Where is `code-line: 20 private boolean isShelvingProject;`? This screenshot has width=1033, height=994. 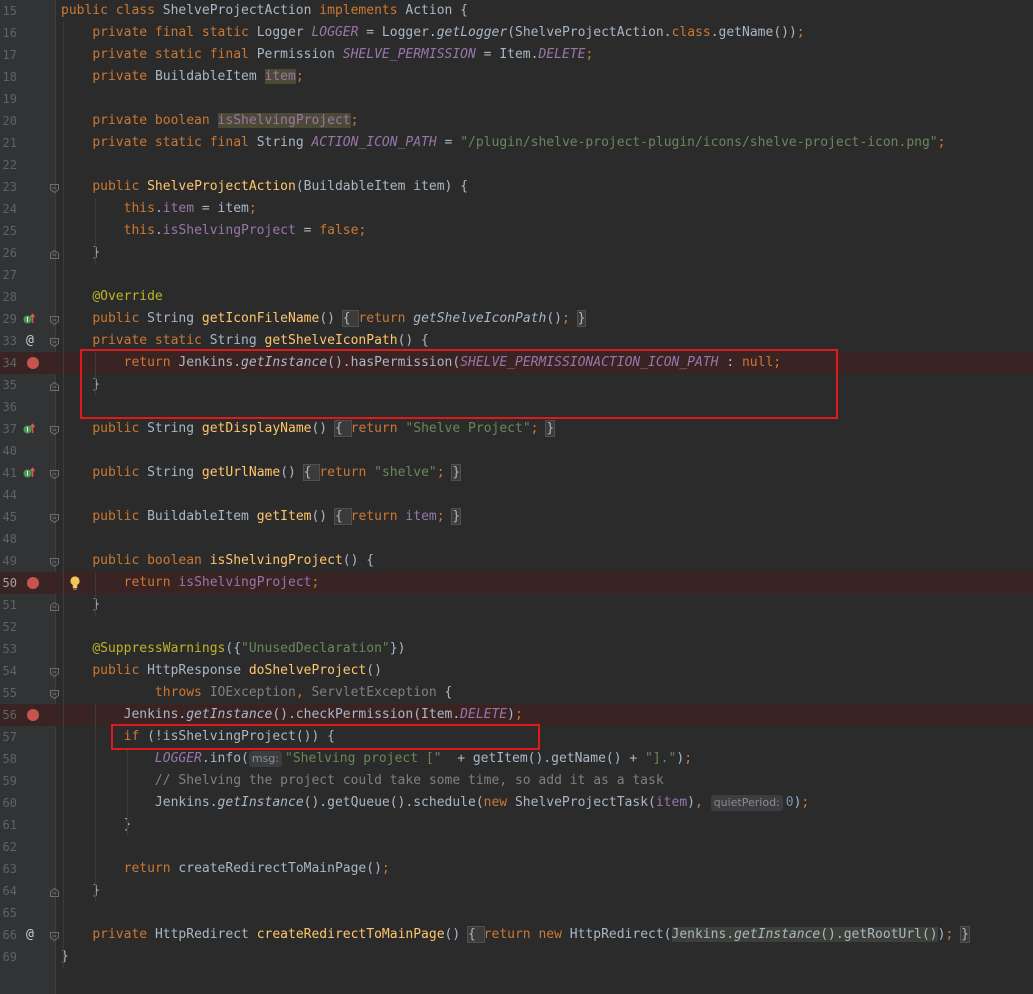
code-line: 20 private boolean isShelvingProject; is located at coordinates (516, 121).